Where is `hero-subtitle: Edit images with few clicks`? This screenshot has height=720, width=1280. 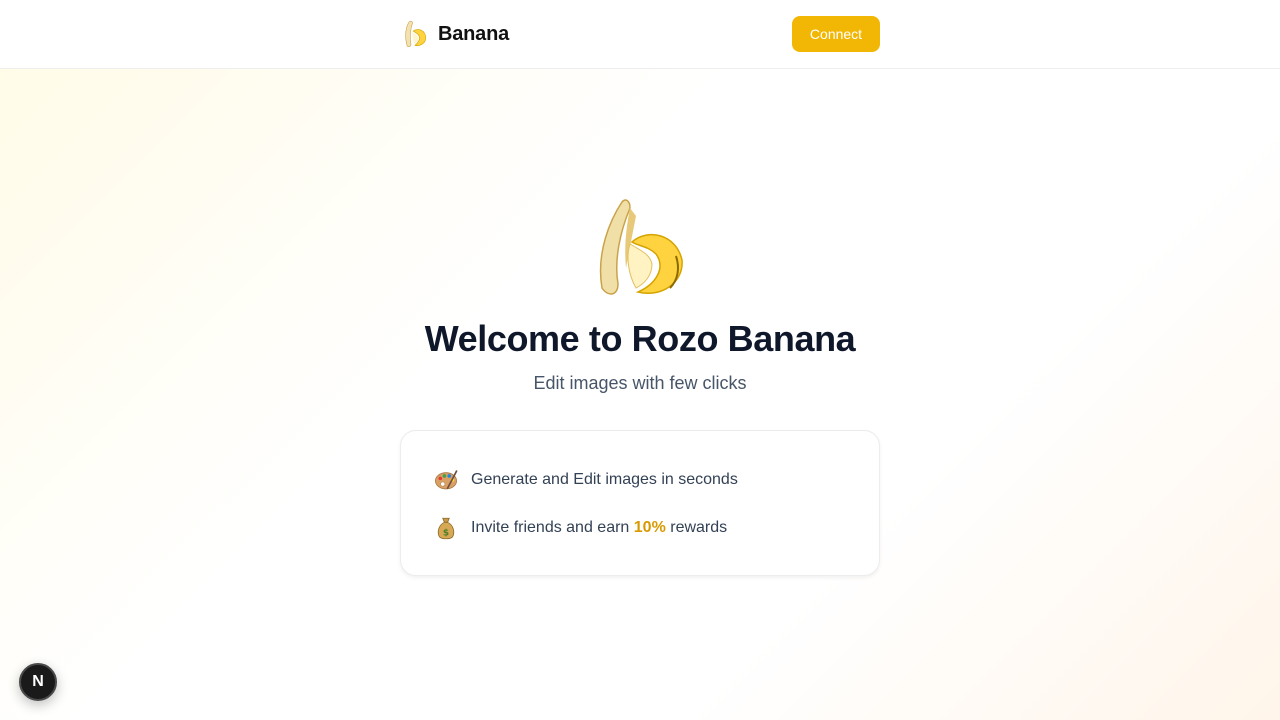 hero-subtitle: Edit images with few clicks is located at coordinates (640, 383).